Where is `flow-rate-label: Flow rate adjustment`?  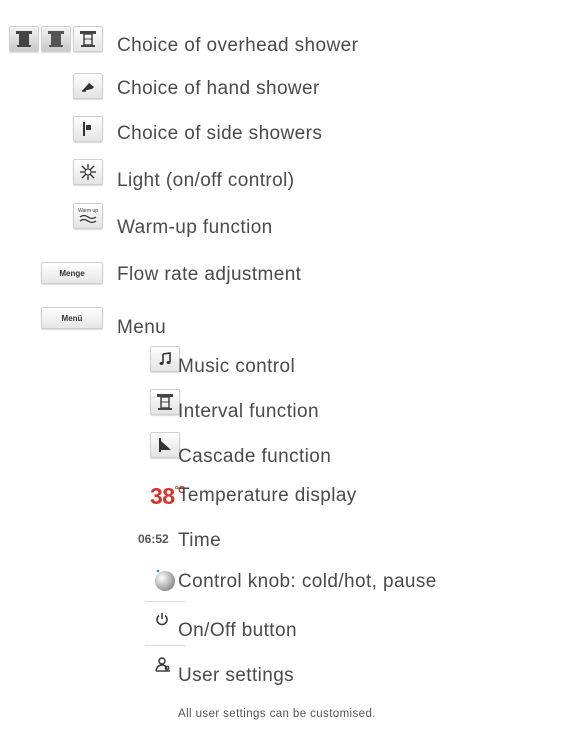
flow-rate-label: Flow rate adjustment is located at coordinates (209, 274).